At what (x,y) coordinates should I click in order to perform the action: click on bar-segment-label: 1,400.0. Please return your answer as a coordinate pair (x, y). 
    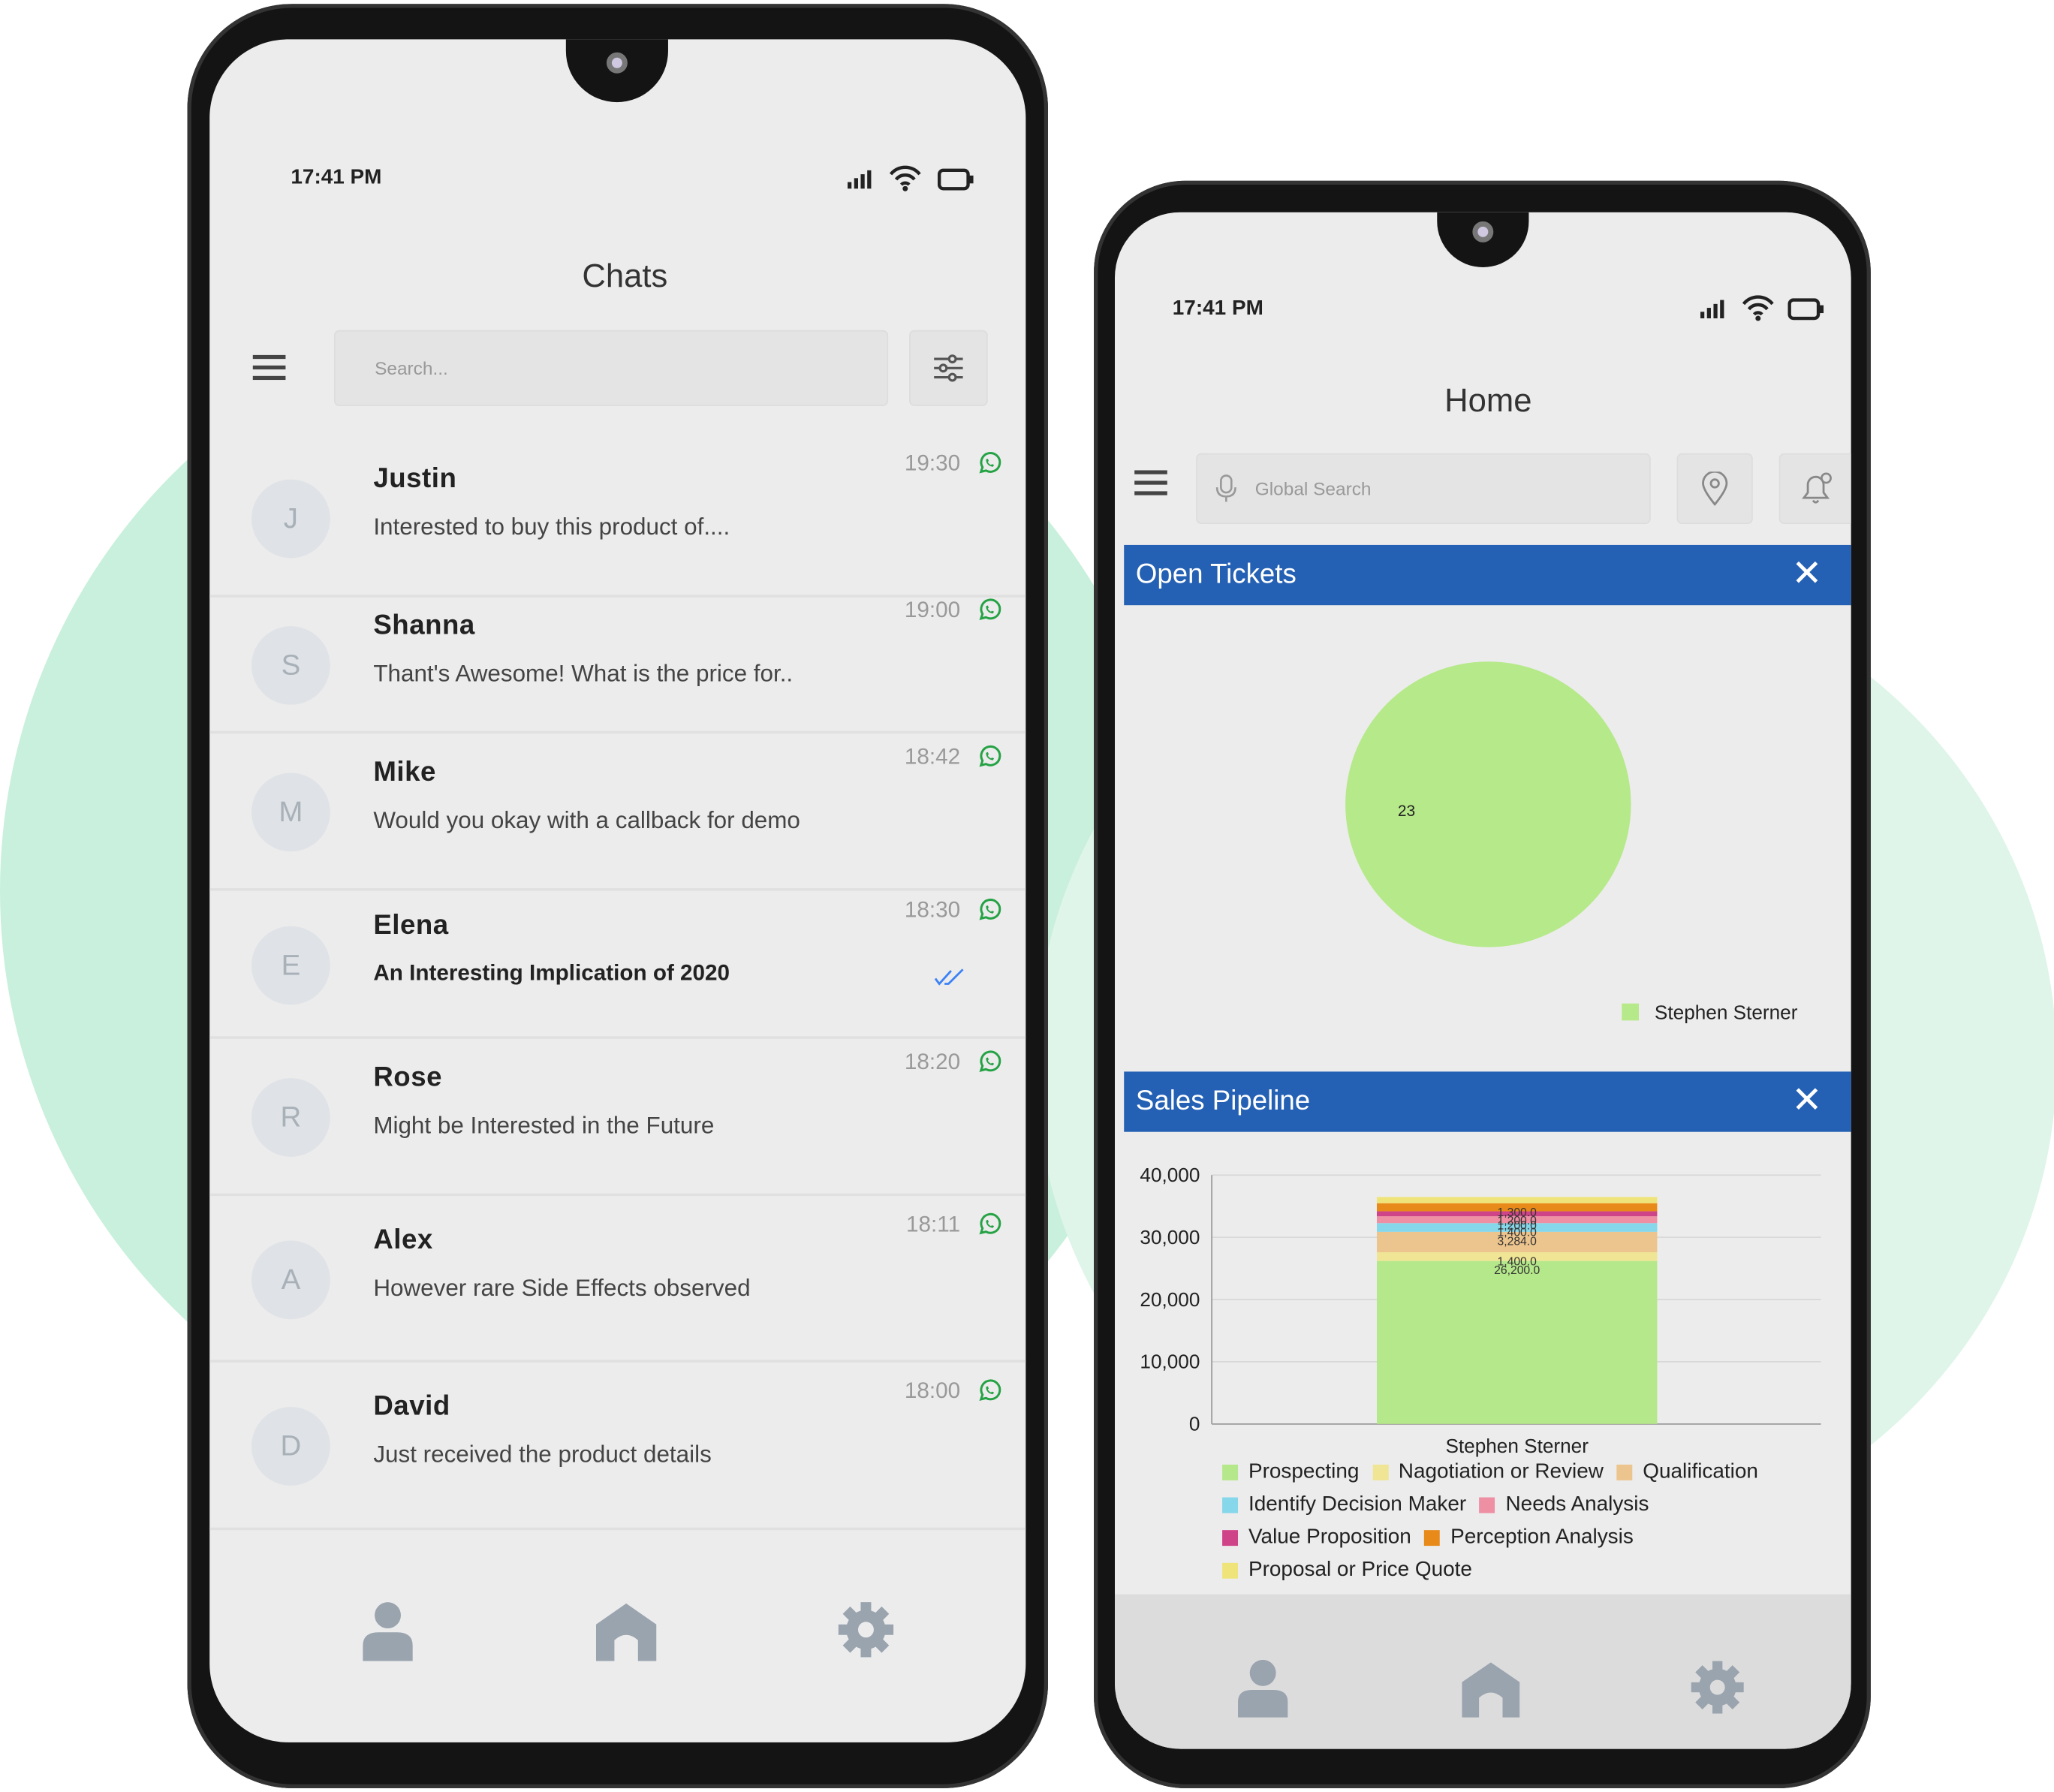
    Looking at the image, I should click on (1517, 1261).